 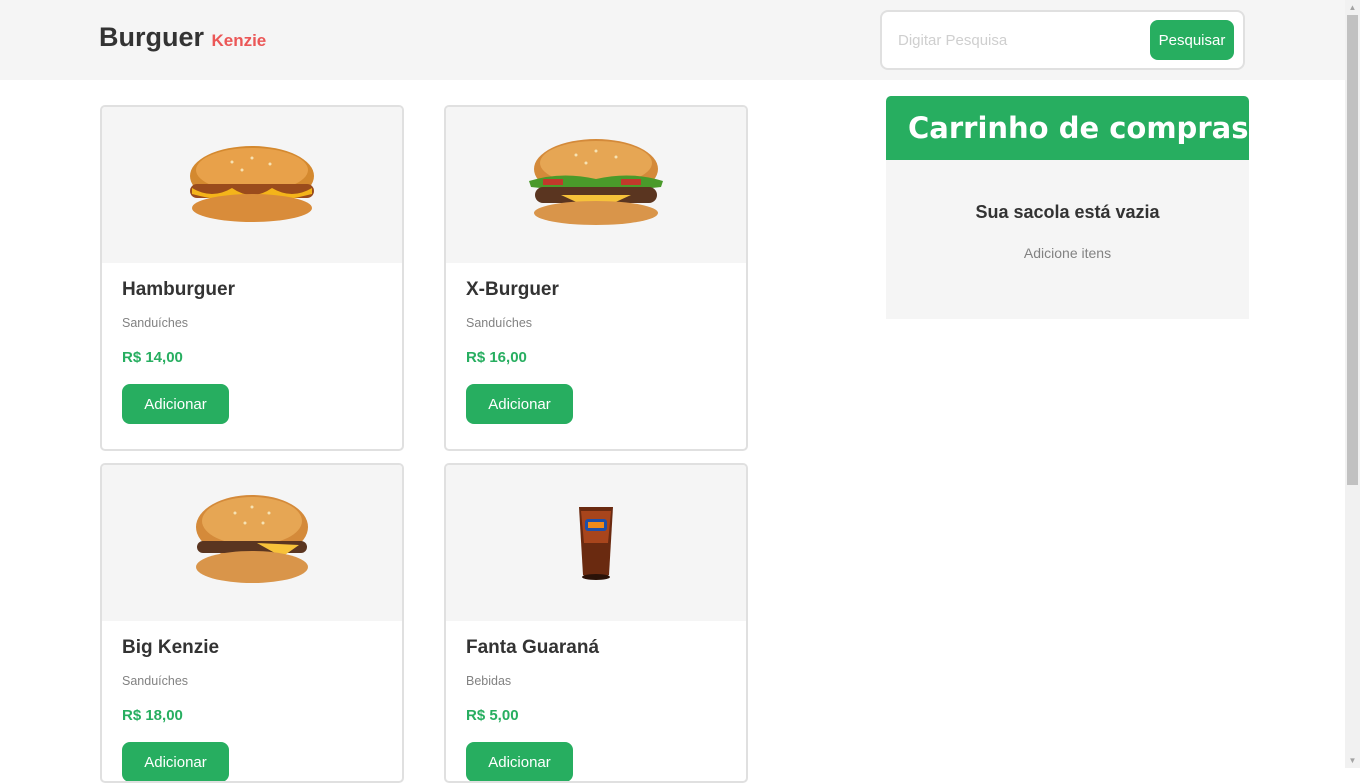 I want to click on cart-hint: Adicione itens, so click(x=1067, y=253).